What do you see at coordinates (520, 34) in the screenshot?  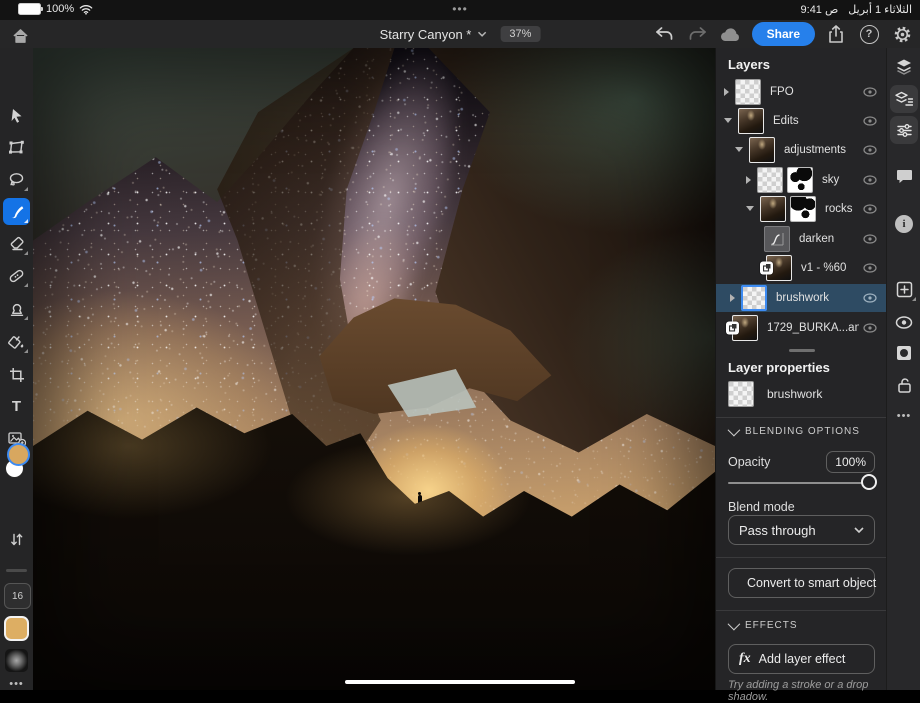 I see `zoom-level-badge: 37%` at bounding box center [520, 34].